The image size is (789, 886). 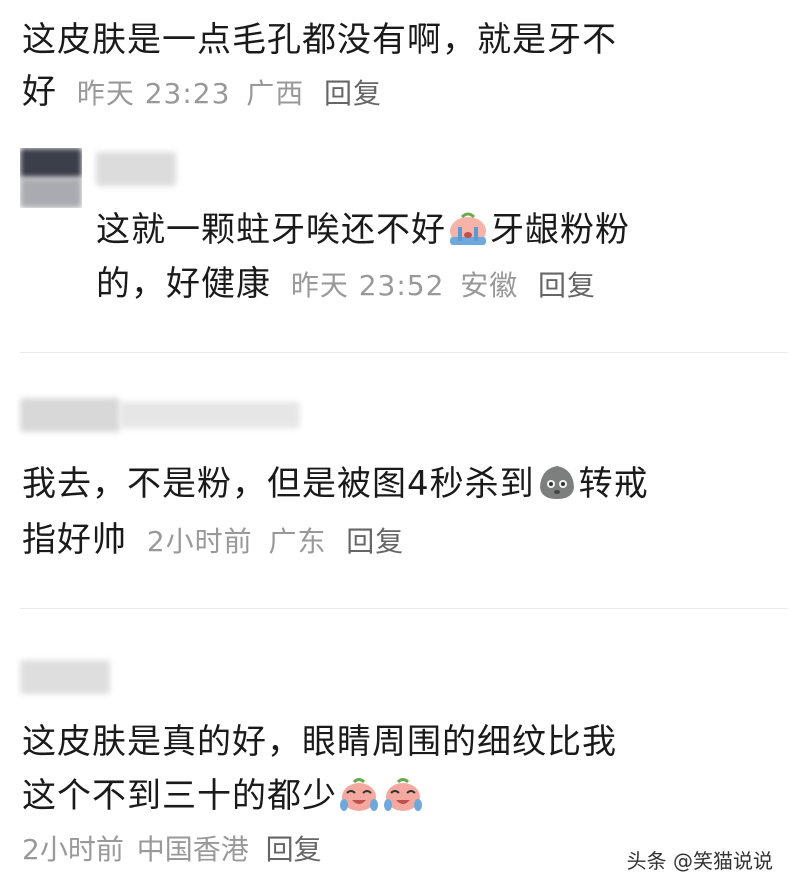 I want to click on comment-3-time: 2小时前, so click(x=199, y=541).